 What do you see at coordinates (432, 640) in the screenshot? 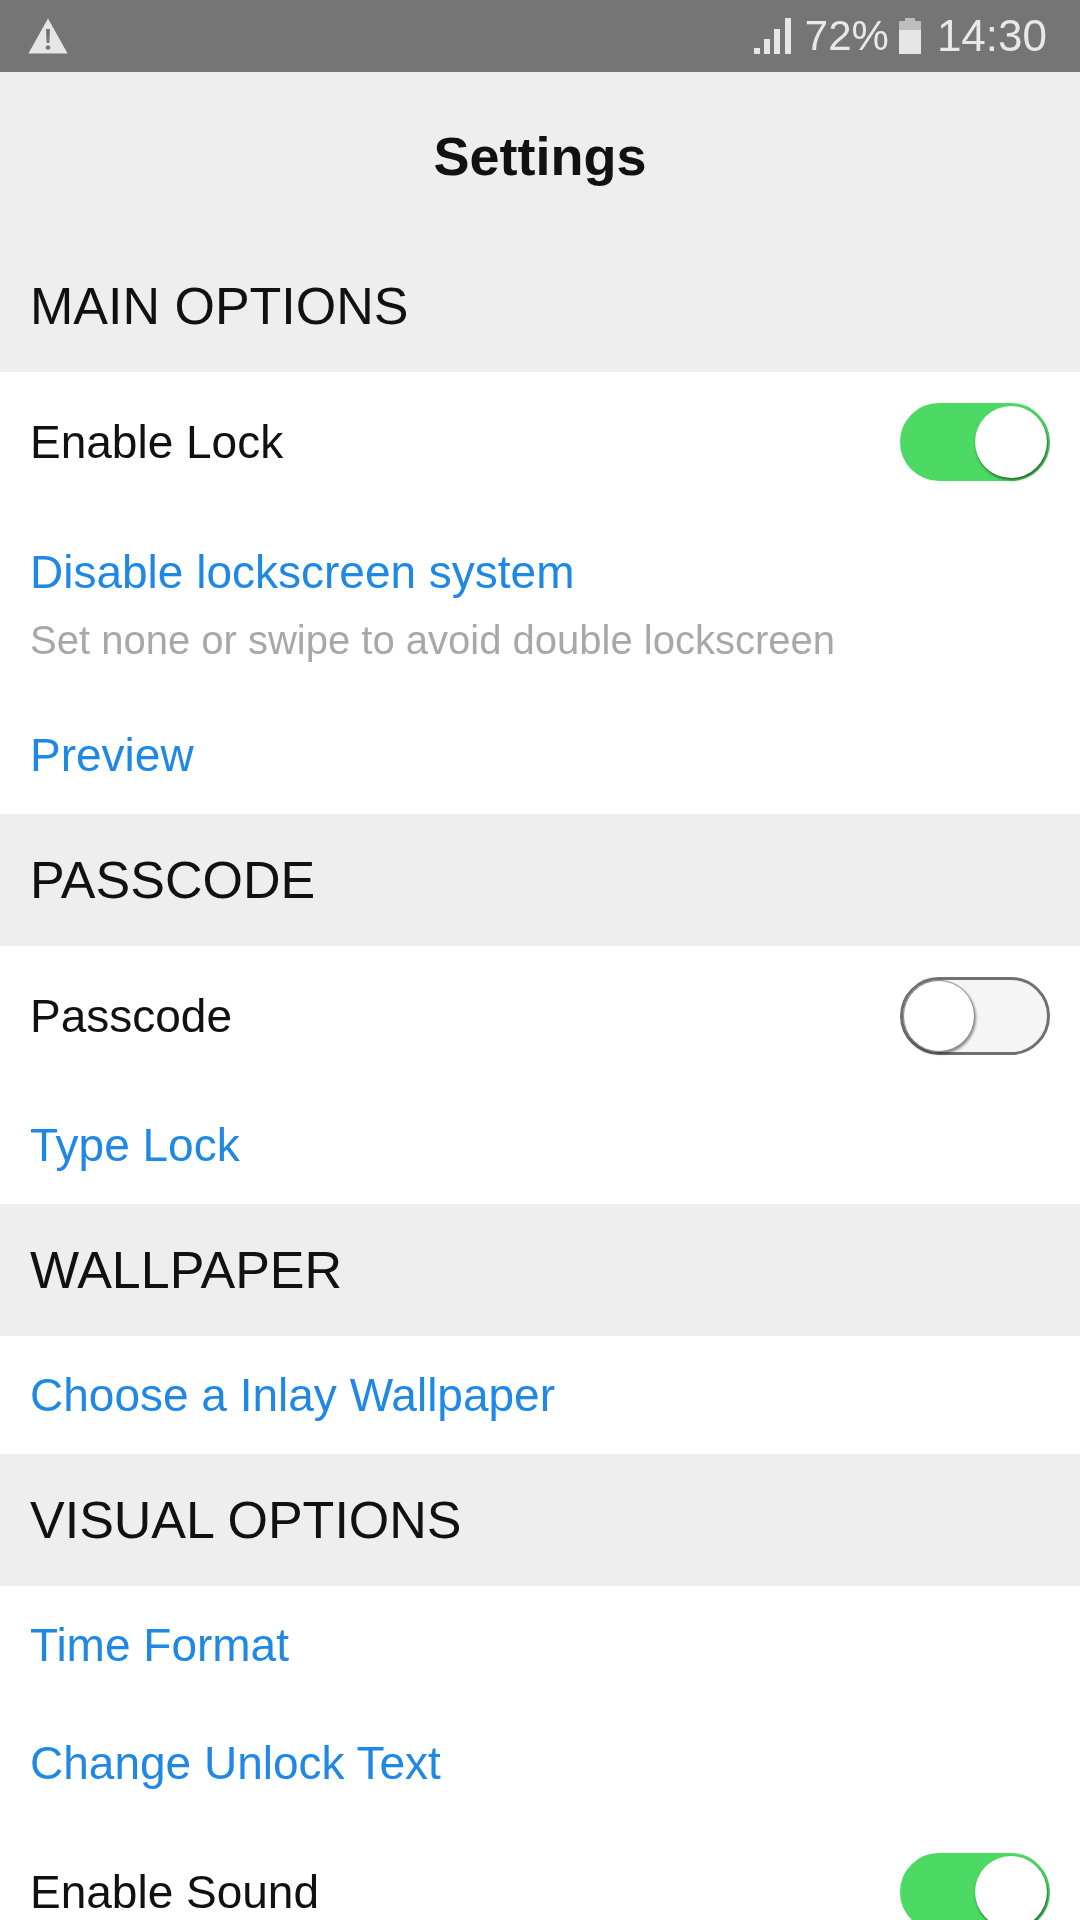
I see `setting-description: Set none or swipe to avoid double lockscreen` at bounding box center [432, 640].